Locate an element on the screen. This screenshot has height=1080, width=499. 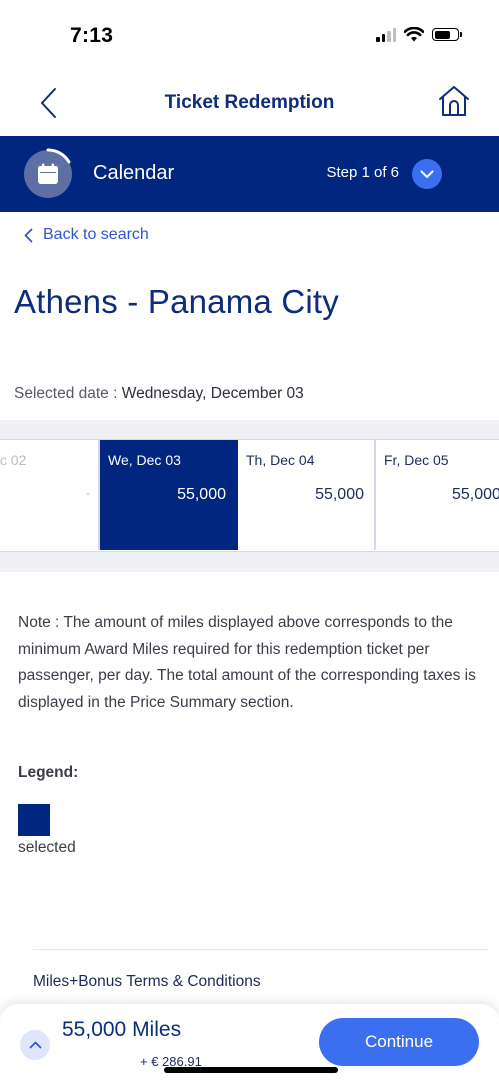
calendar-badge is located at coordinates (48, 173).